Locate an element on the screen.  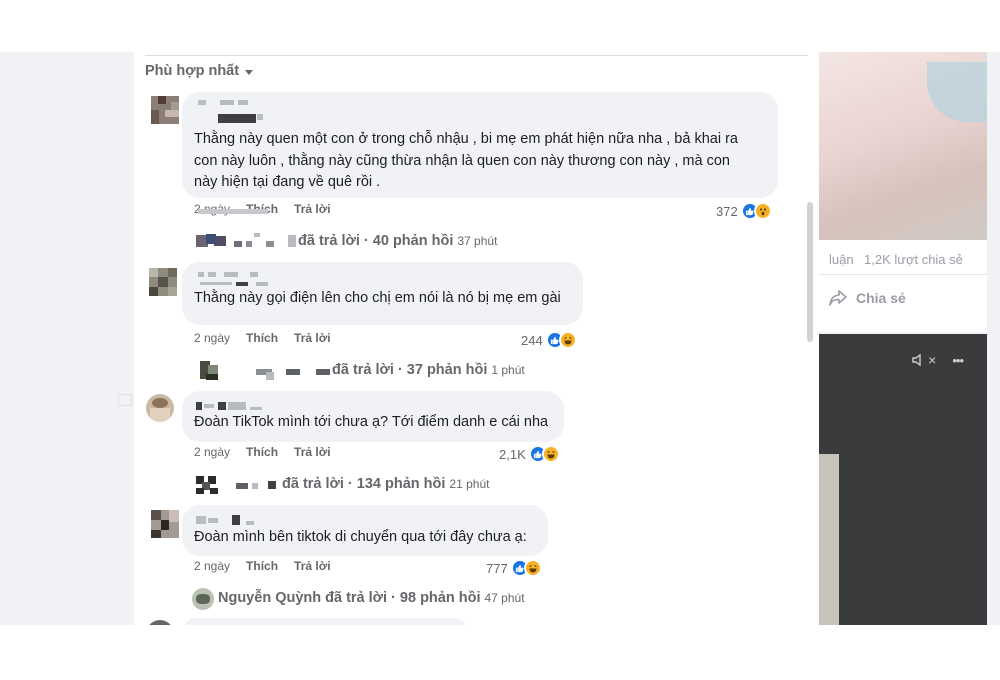
view-replies: đã trả lời · 37 phản hồi 1 phút is located at coordinates (362, 370).